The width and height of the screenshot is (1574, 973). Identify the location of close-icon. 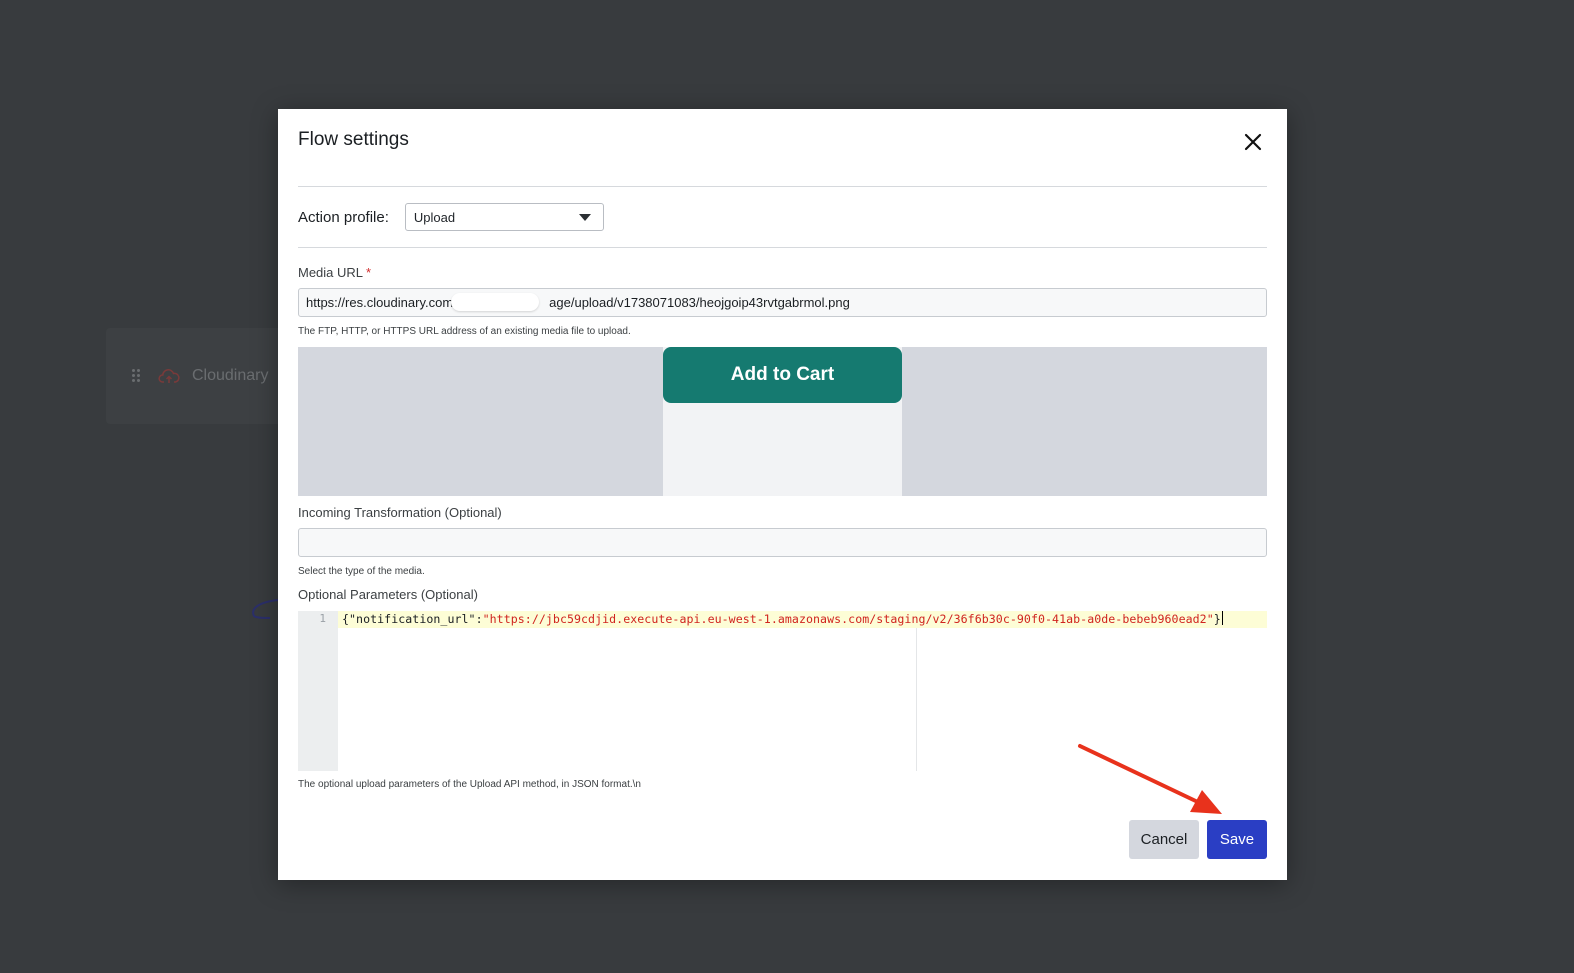
(1253, 142).